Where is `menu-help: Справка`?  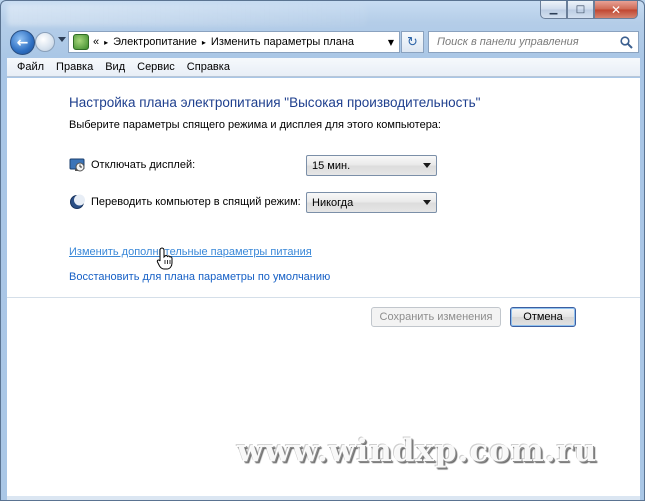 menu-help: Справка is located at coordinates (208, 67).